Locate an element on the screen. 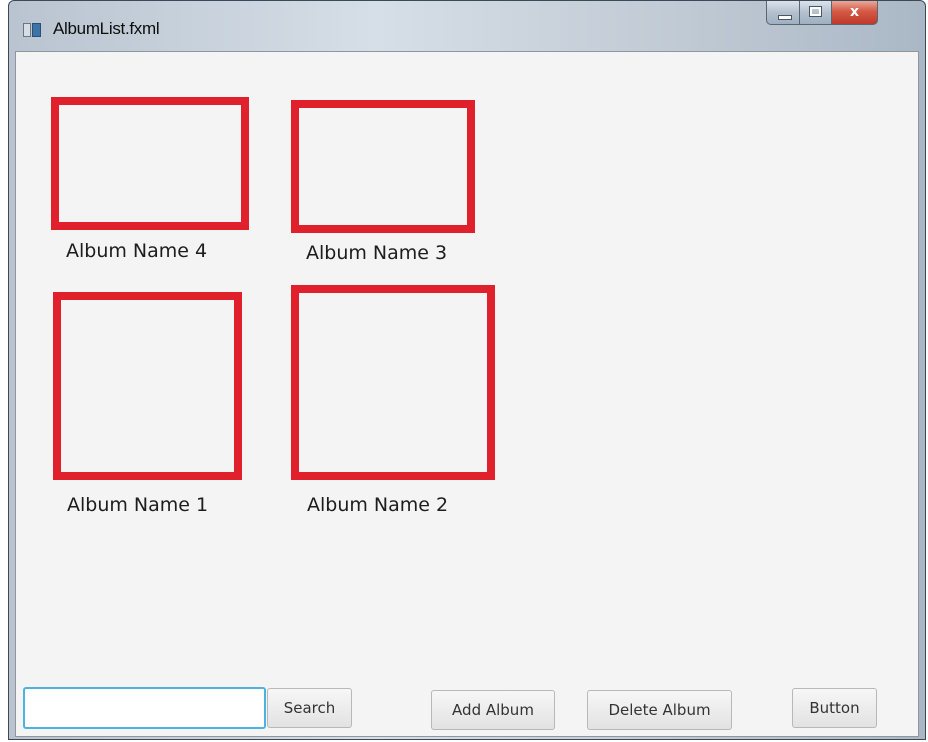  title-bar: AlbumList.fxml x is located at coordinates (467, 26).